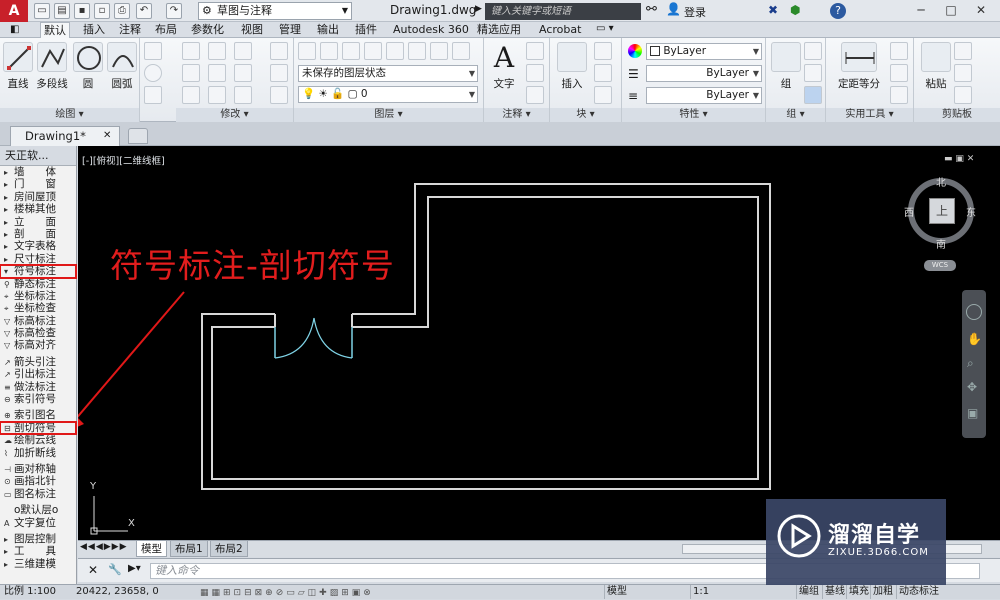  I want to click on dynamic-dimension-toggle: 动态标注, so click(918, 592).